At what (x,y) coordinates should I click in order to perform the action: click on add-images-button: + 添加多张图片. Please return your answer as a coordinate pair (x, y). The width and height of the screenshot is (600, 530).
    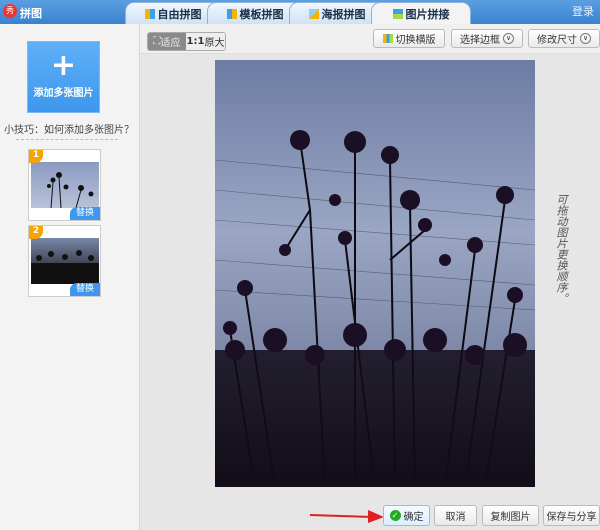
    Looking at the image, I should click on (63, 77).